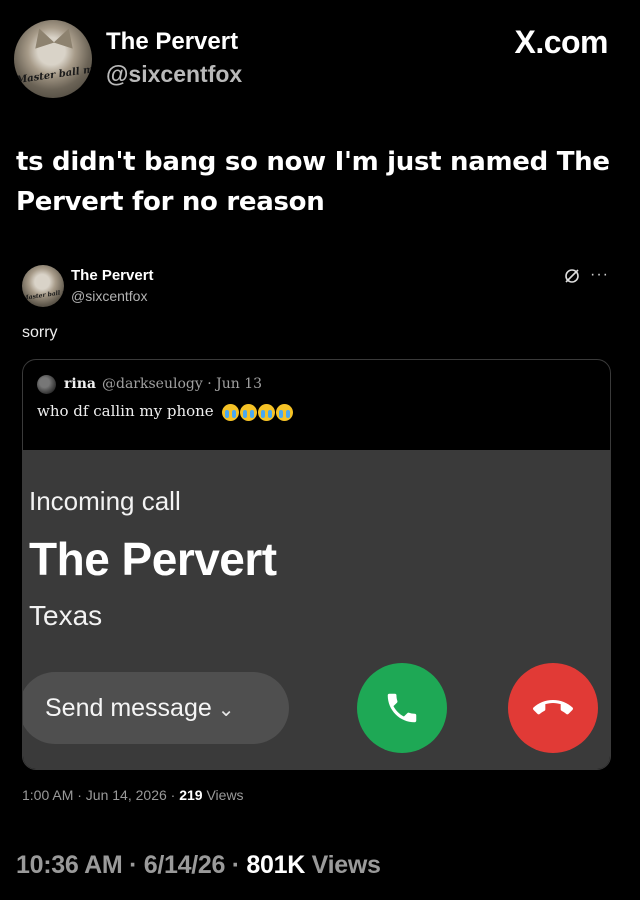  What do you see at coordinates (125, 411) in the screenshot?
I see `quoted-text: who df callin my phone` at bounding box center [125, 411].